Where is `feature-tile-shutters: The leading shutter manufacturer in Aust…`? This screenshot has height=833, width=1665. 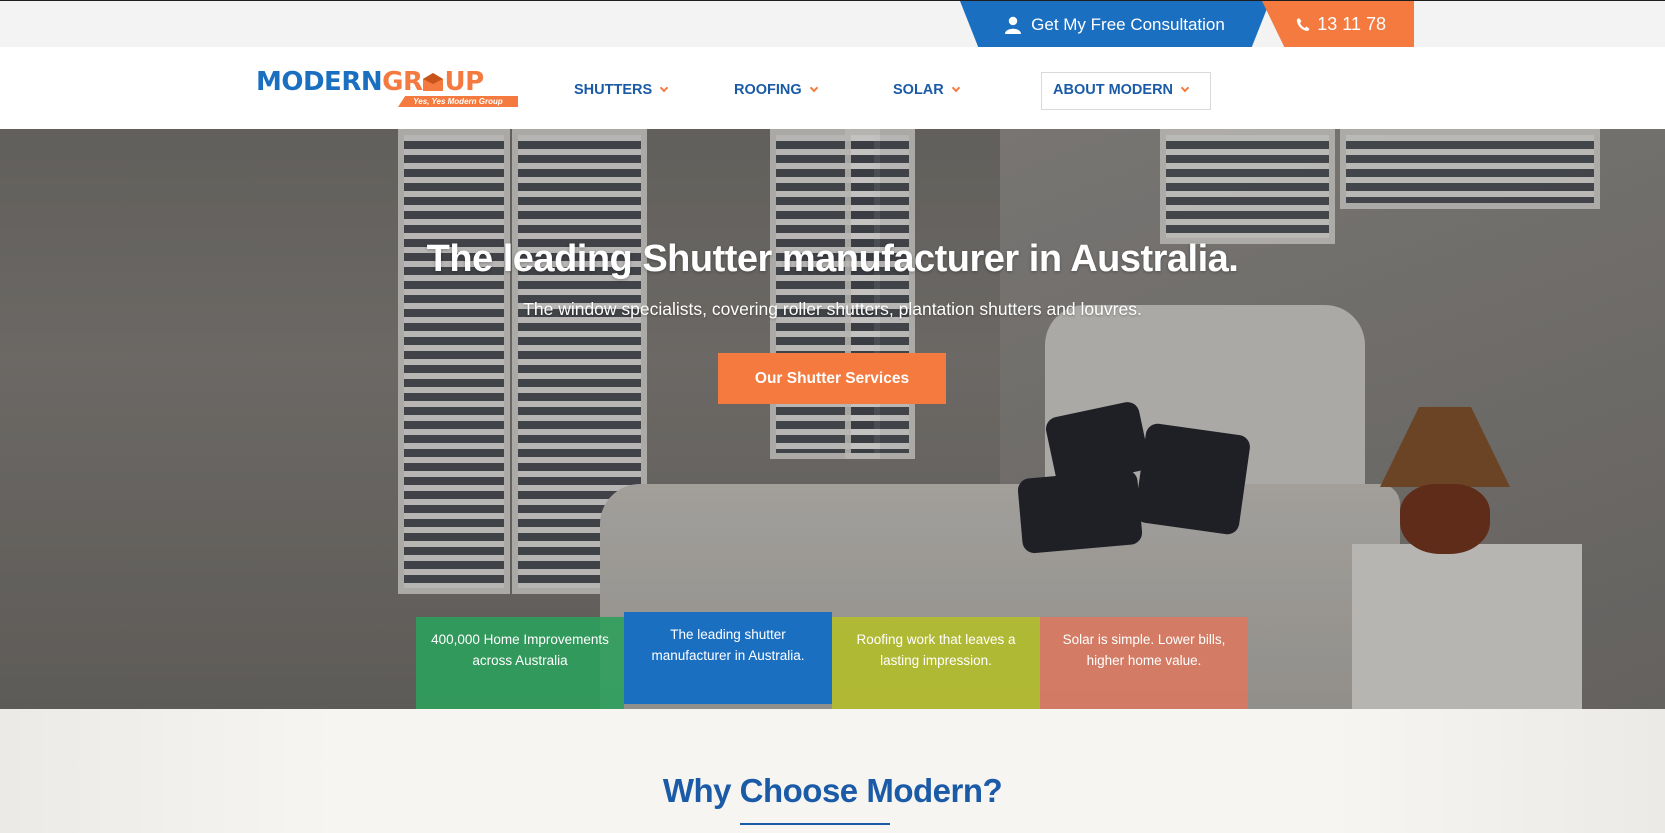 feature-tile-shutters: The leading shutter manufacturer in Aust… is located at coordinates (728, 658).